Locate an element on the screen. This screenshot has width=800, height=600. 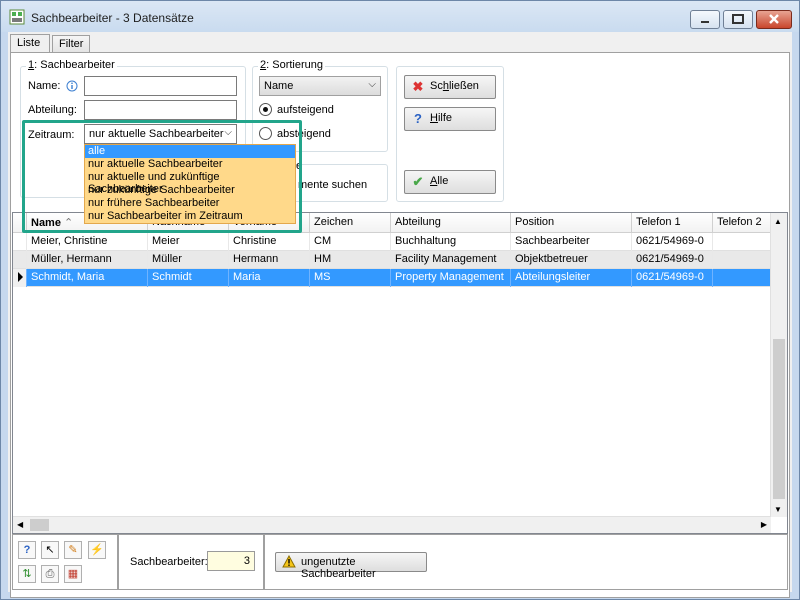
sort-value: Name is located at coordinates (279, 86).